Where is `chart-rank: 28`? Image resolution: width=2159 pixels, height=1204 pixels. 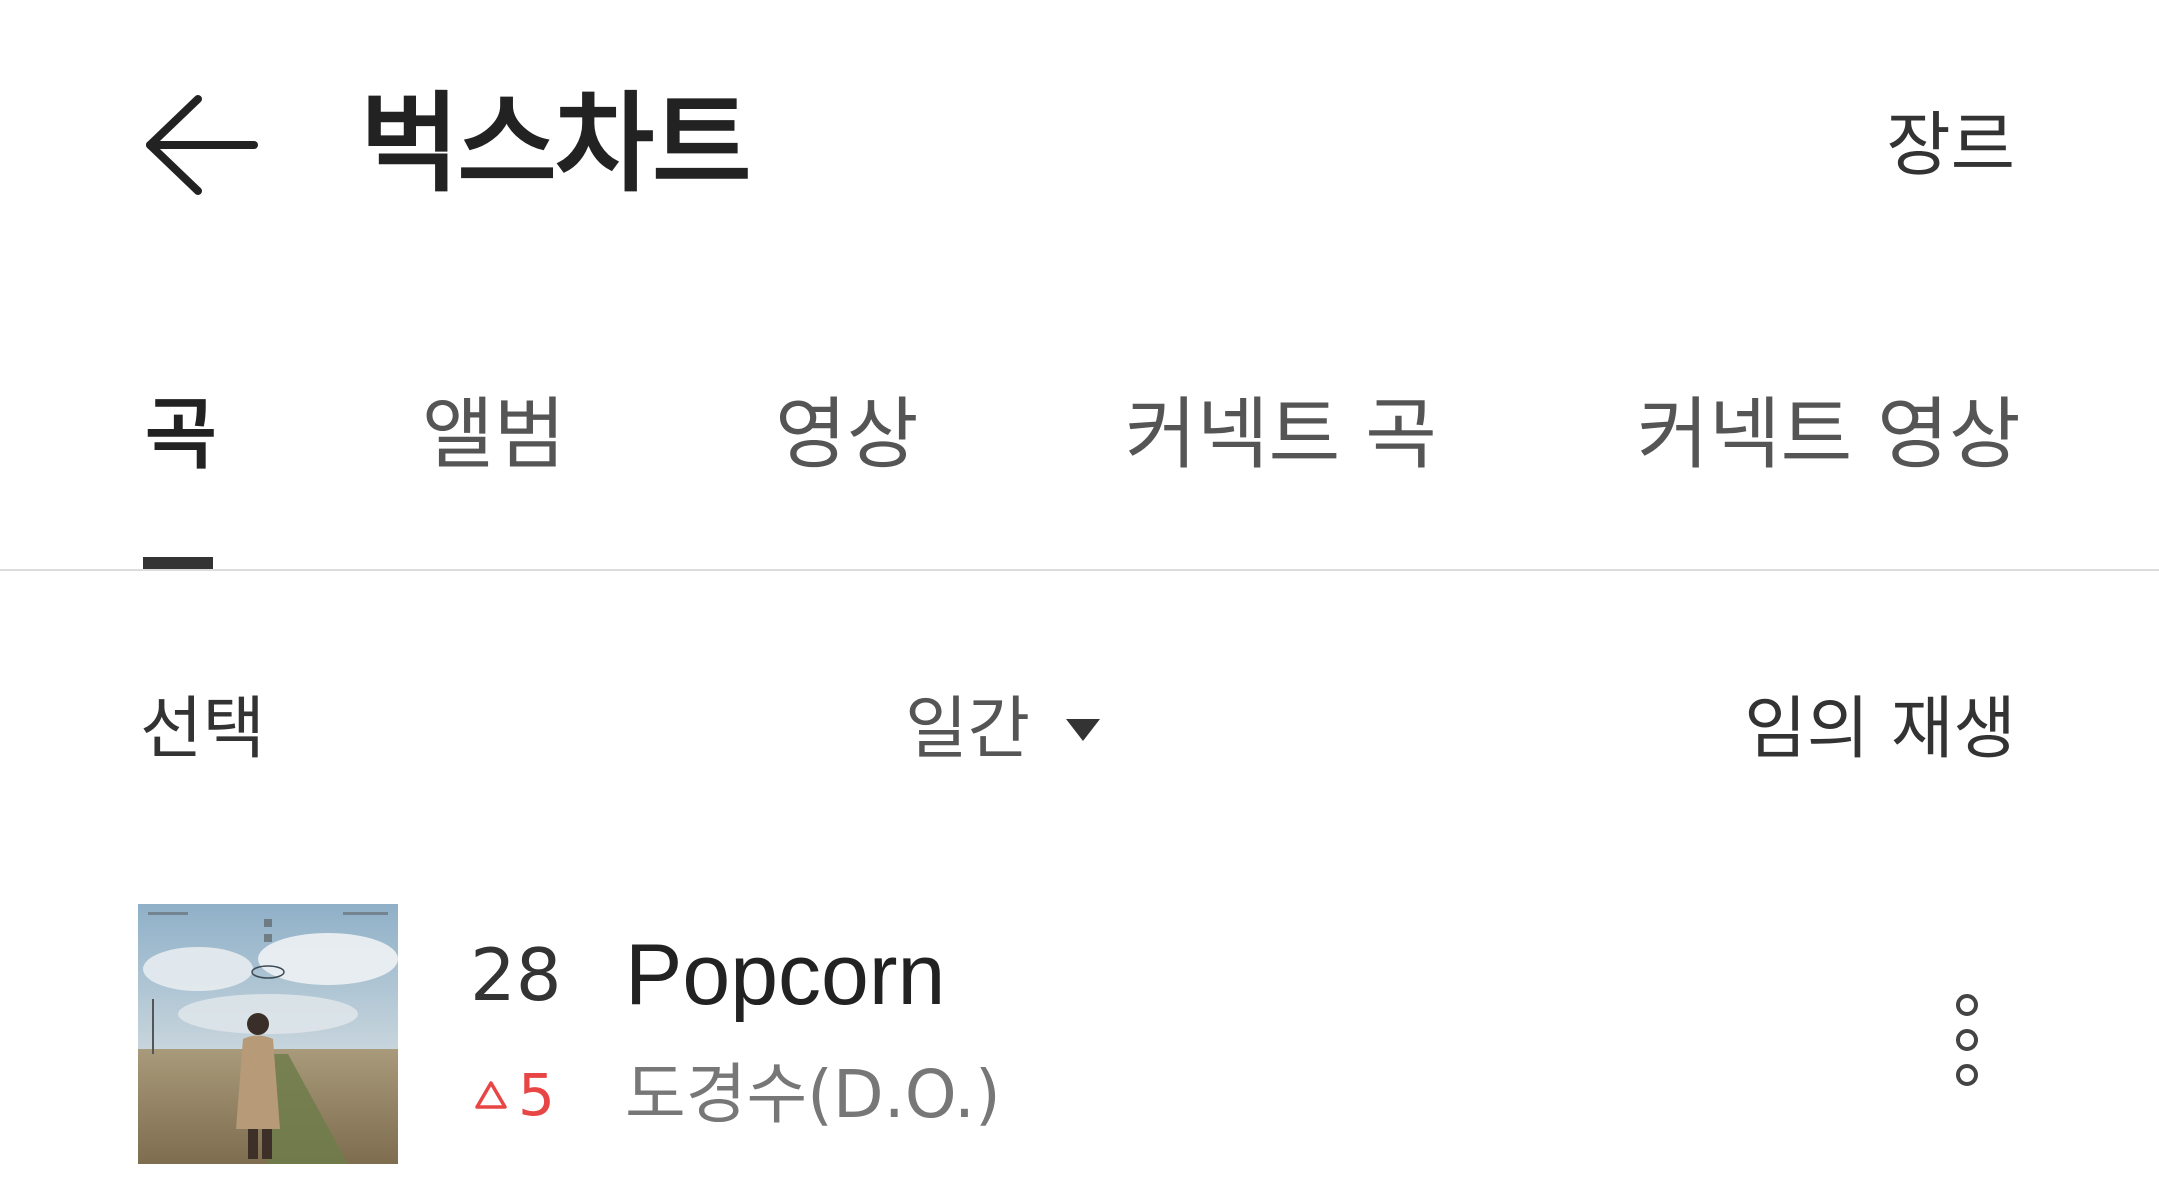 chart-rank: 28 is located at coordinates (516, 975).